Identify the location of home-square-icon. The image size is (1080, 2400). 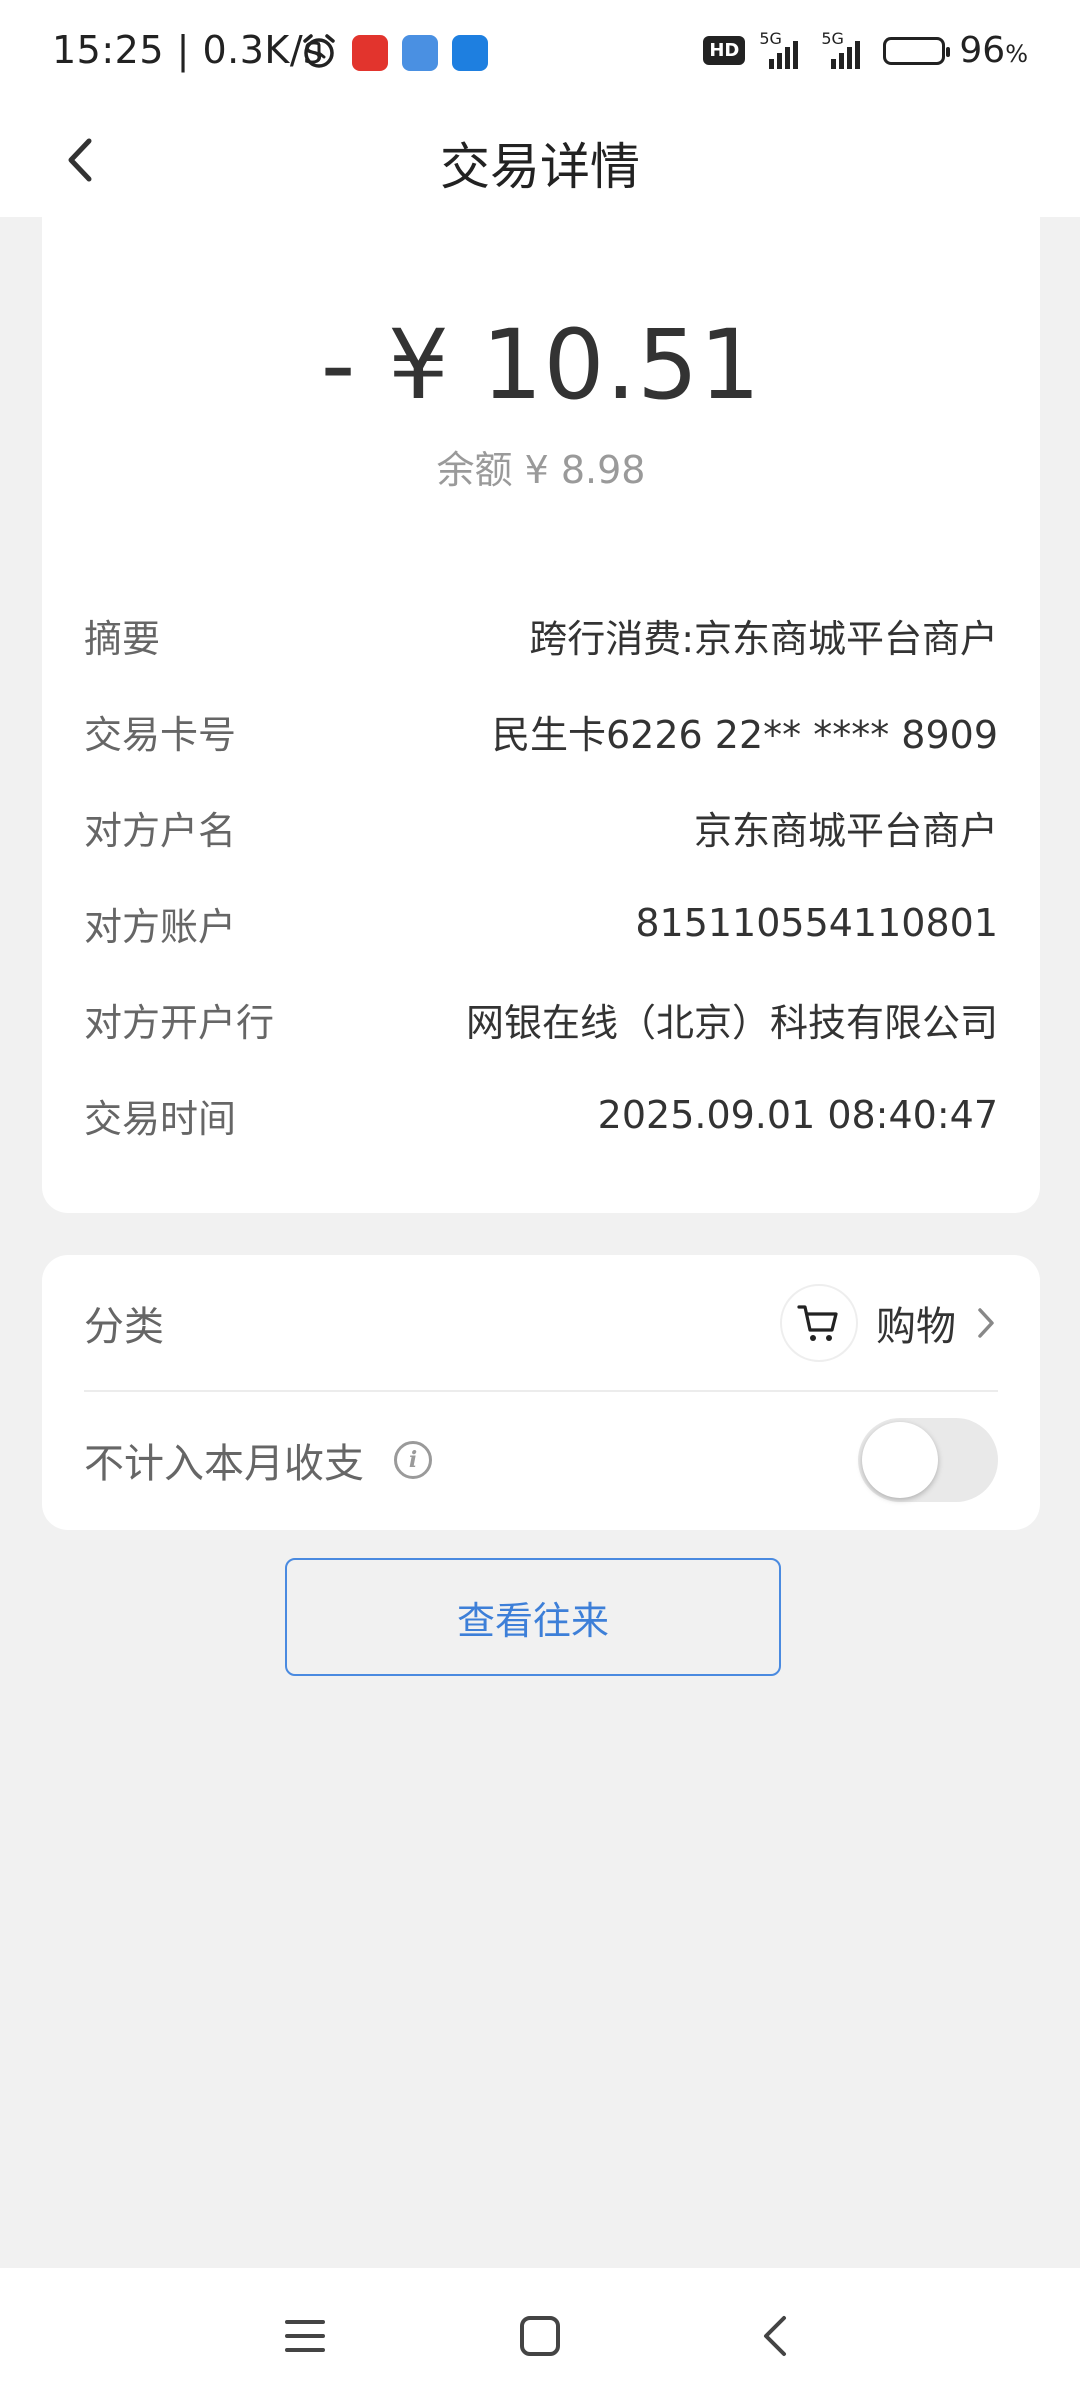
(540, 2336).